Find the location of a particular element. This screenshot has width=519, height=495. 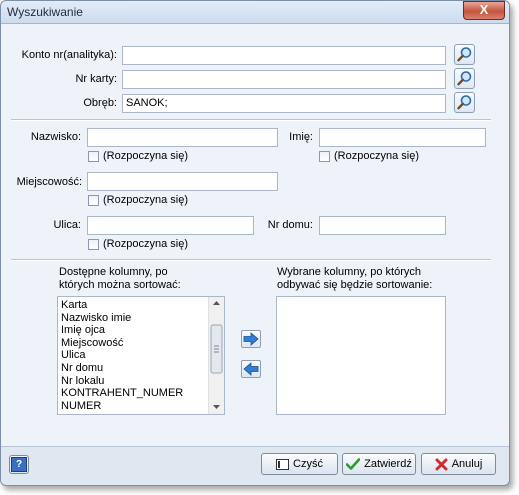

imie-input is located at coordinates (402, 137).